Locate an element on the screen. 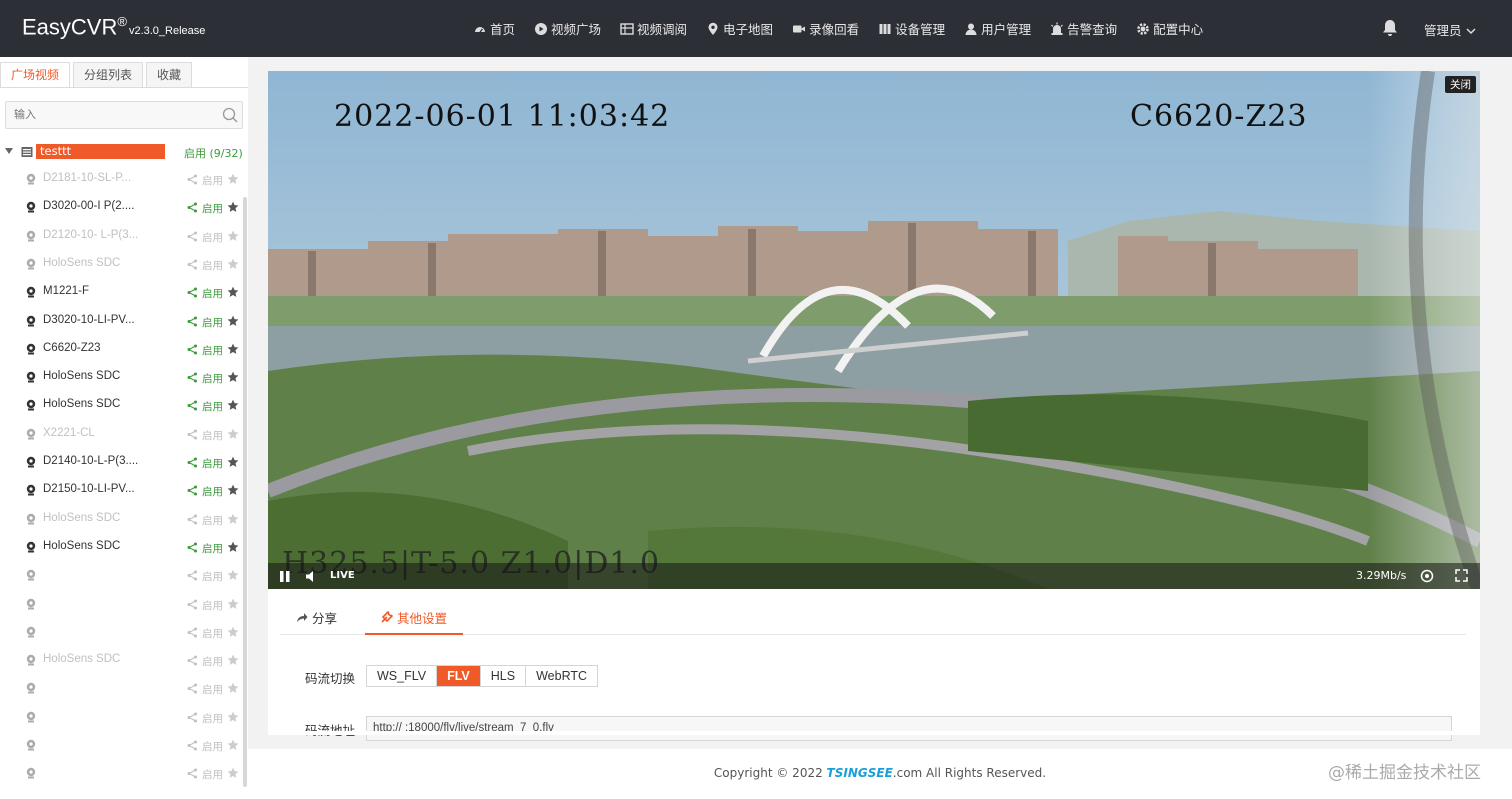 This screenshot has height=799, width=1512. app-logo: EasyCVR®v2.3.0_Release is located at coordinates (113, 27).